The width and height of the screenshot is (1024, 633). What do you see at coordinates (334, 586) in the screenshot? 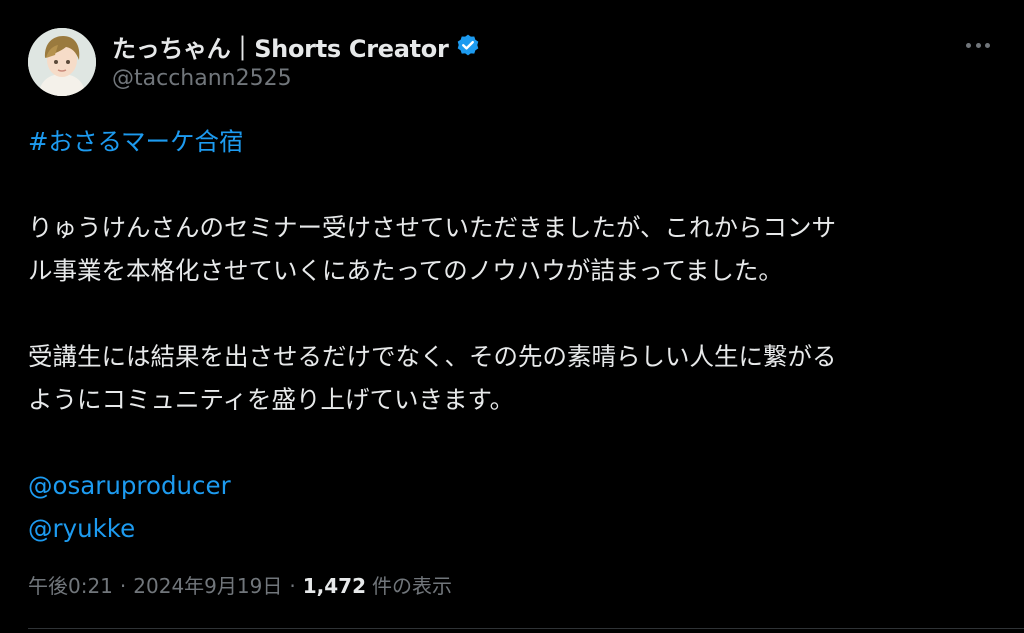
I see `views-count: 1,472` at bounding box center [334, 586].